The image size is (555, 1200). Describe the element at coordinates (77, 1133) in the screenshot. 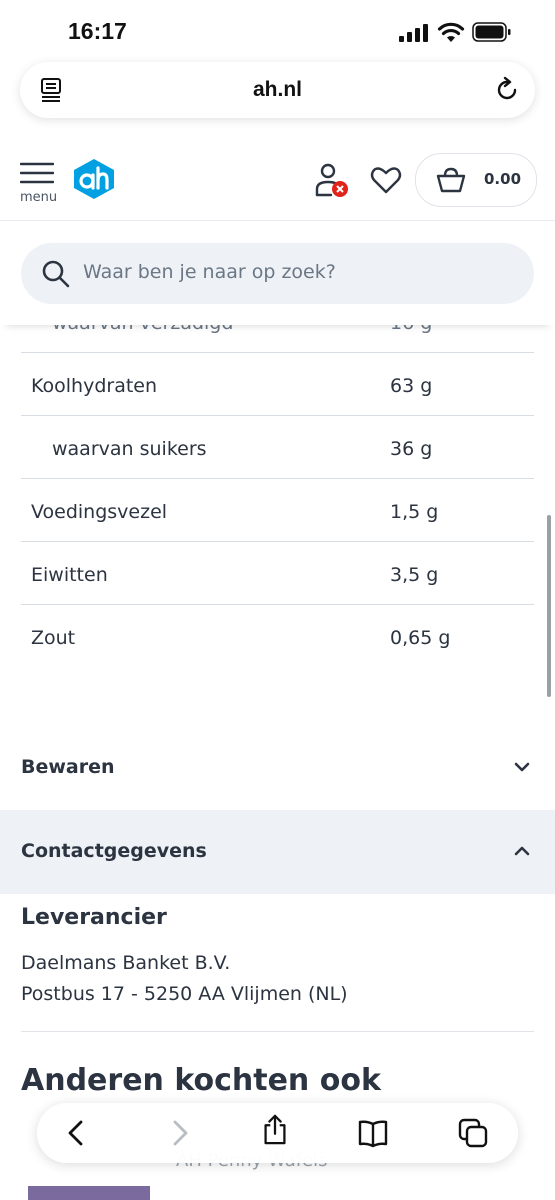

I see `back-icon` at that location.